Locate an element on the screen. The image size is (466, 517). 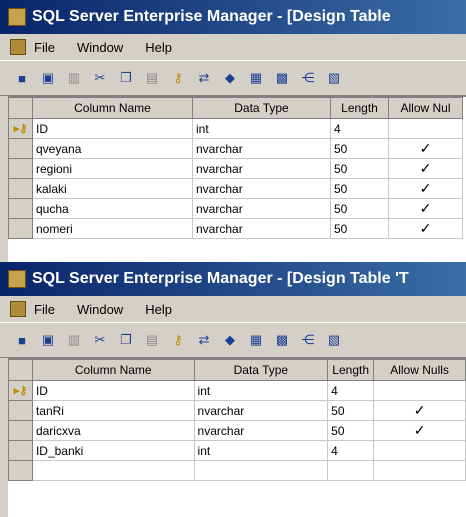
table-row: ID_banki int 4 is located at coordinates (237, 450).